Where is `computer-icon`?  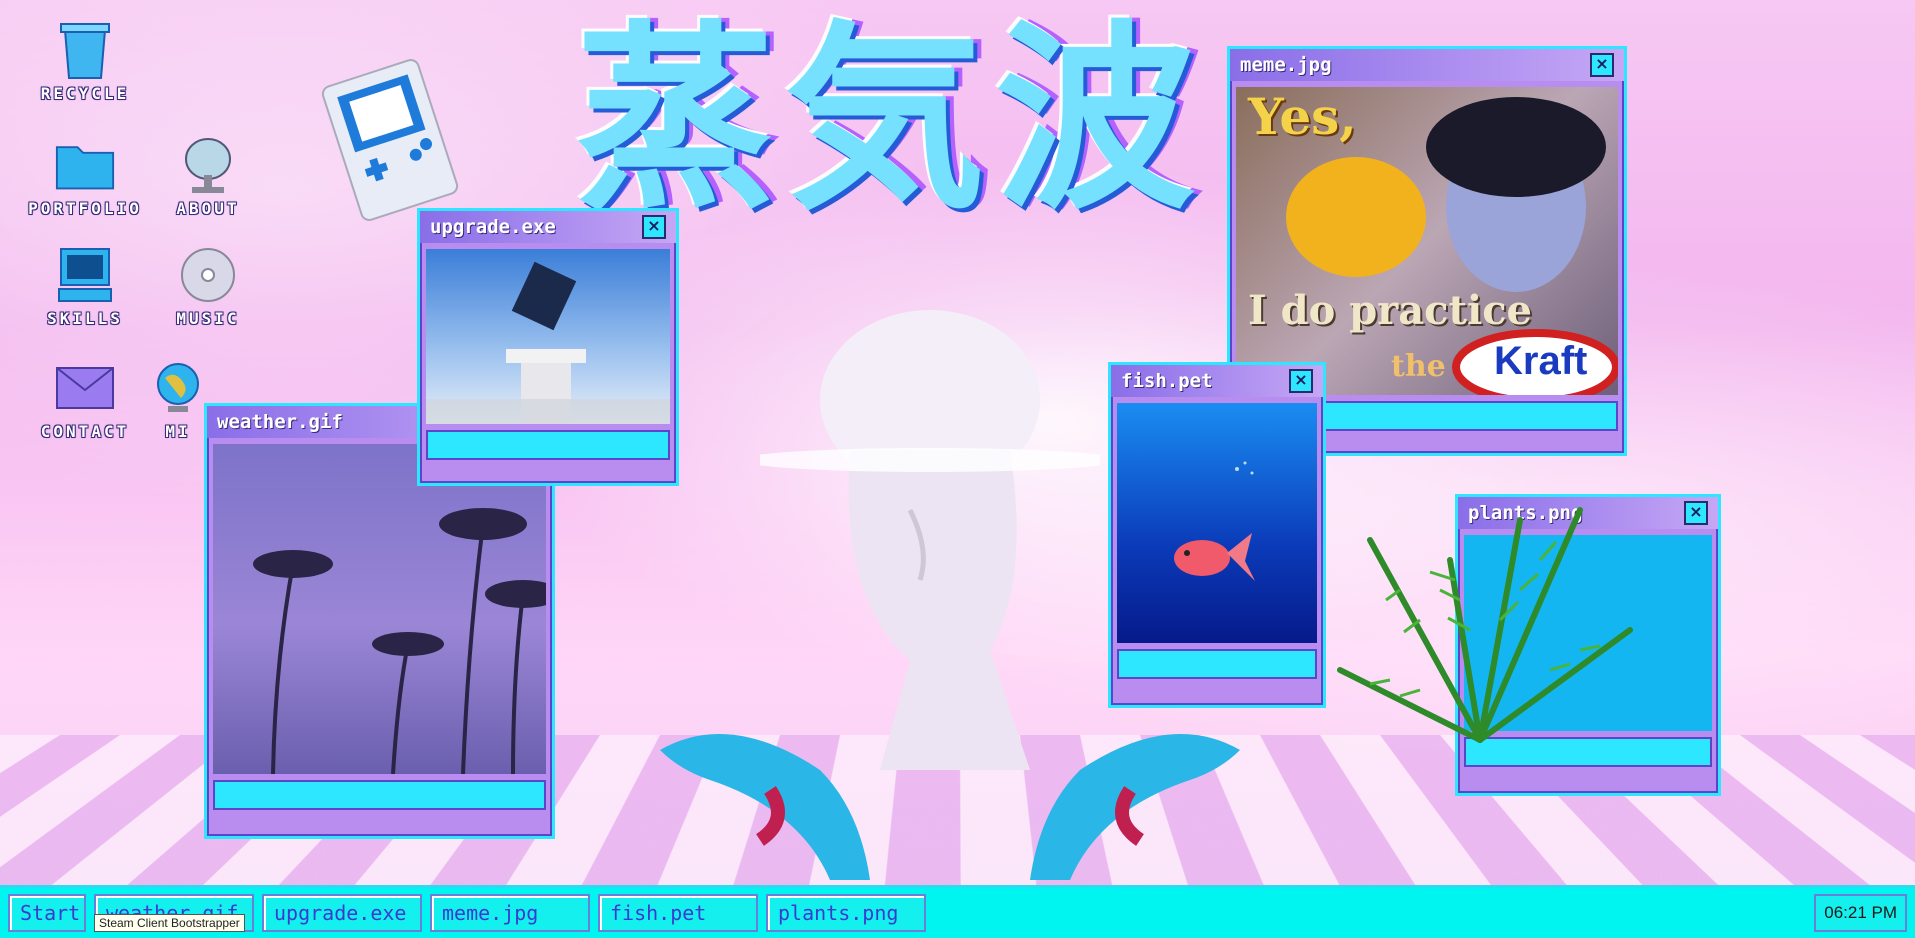
computer-icon is located at coordinates (85, 275).